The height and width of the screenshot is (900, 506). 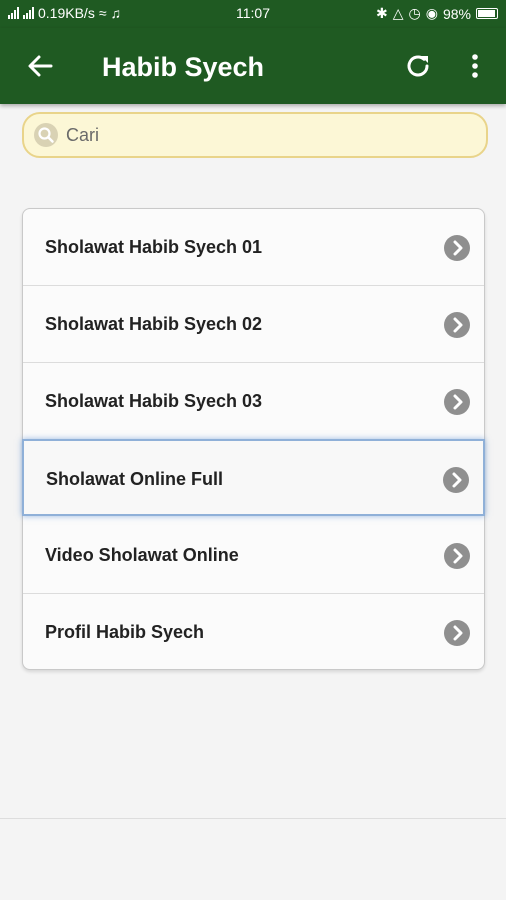 What do you see at coordinates (398, 13) in the screenshot?
I see `notification-off-icon: △` at bounding box center [398, 13].